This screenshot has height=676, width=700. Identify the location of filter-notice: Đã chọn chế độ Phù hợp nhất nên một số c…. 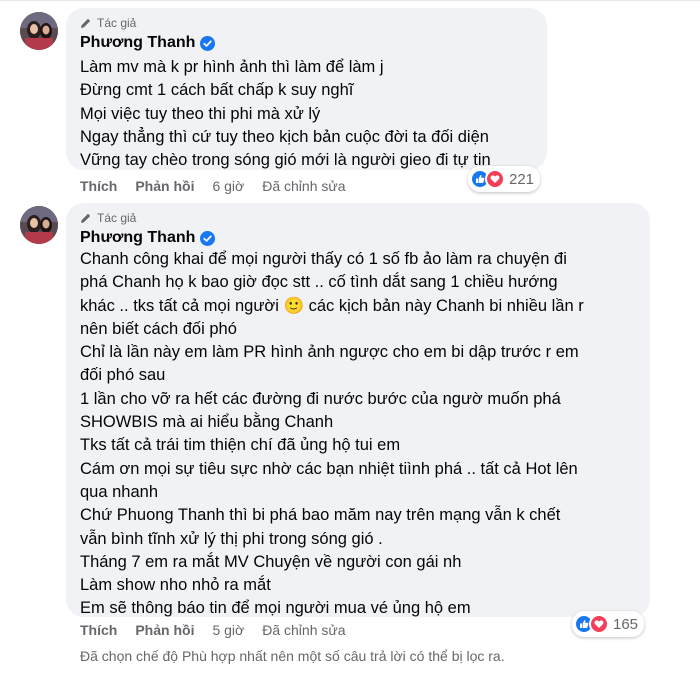
(292, 656).